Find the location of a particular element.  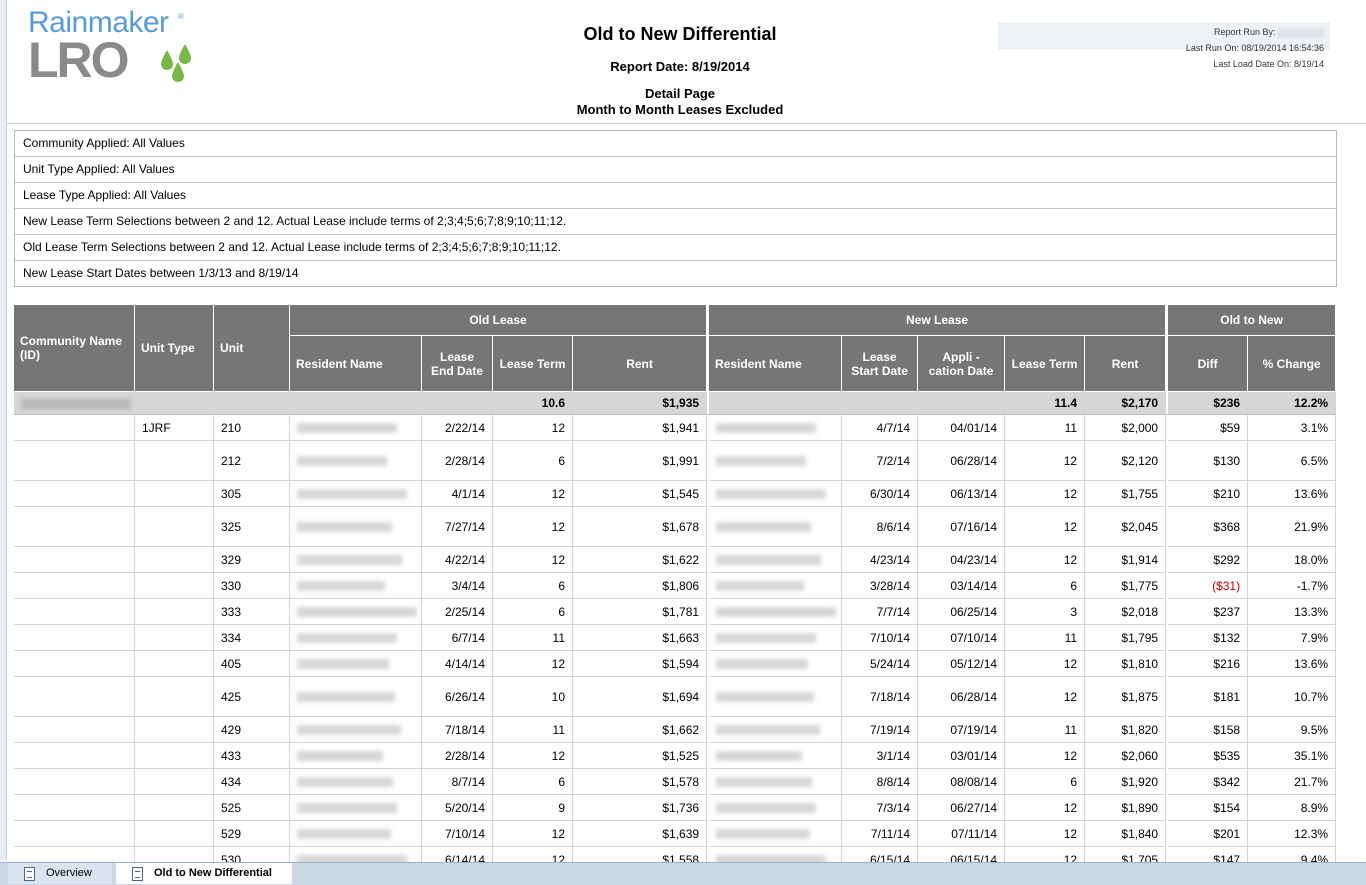

application-date-cell: 08/08/14 is located at coordinates (962, 782).